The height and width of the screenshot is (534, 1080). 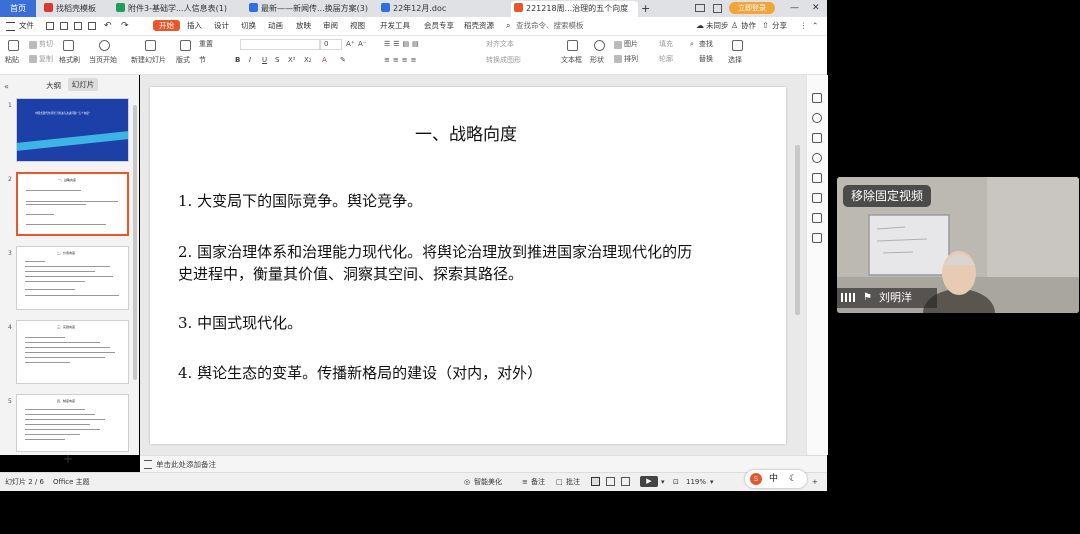 What do you see at coordinates (300, 200) in the screenshot?
I see `slide-point-1: 1. 大变局下的国际竞争。舆论竞争。` at bounding box center [300, 200].